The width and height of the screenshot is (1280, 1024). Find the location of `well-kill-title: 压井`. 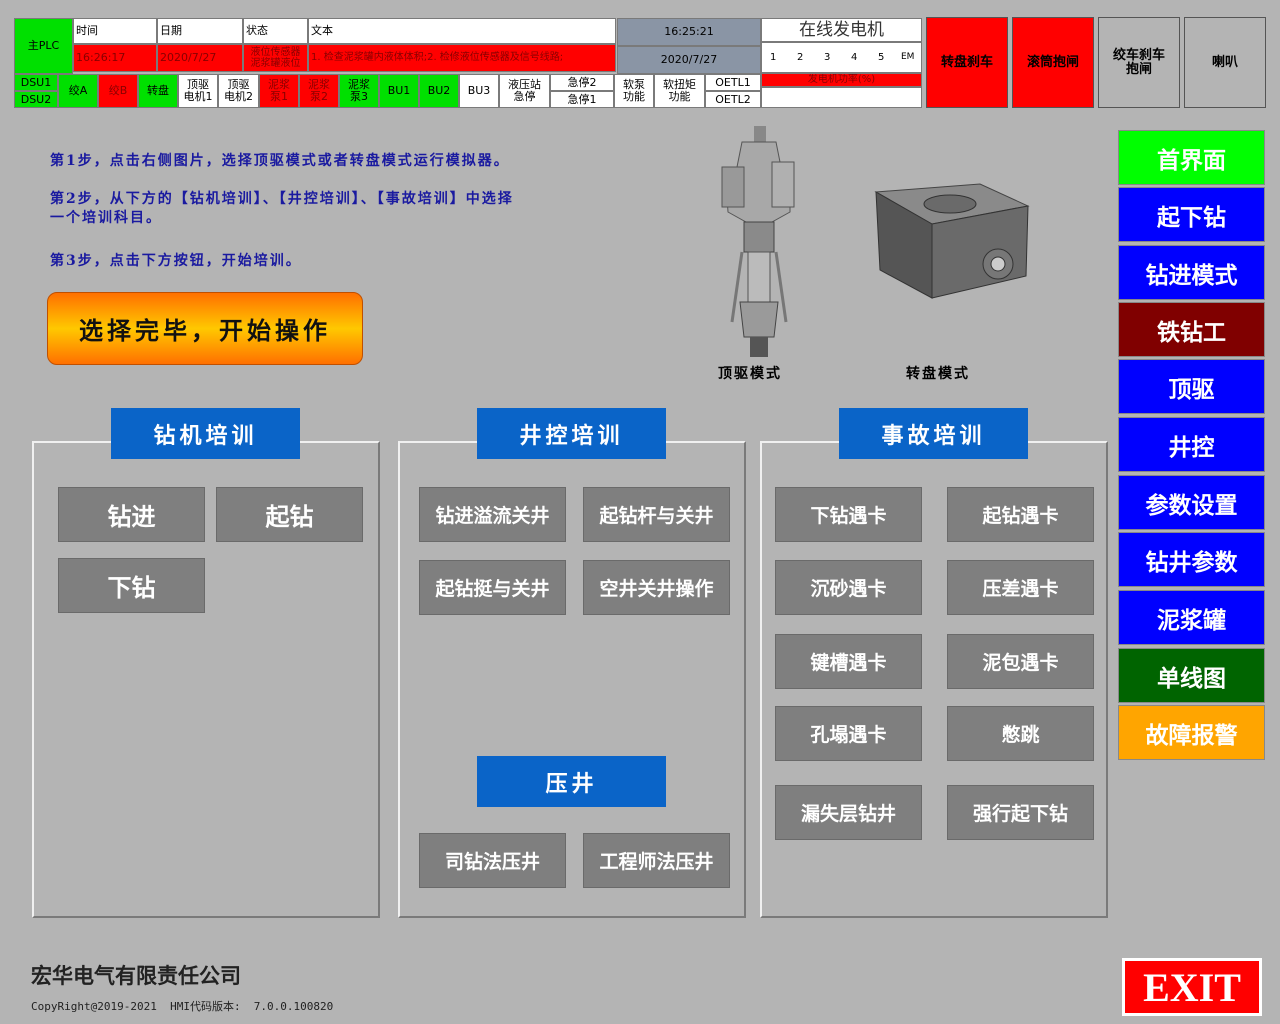

well-kill-title: 压井 is located at coordinates (571, 781).